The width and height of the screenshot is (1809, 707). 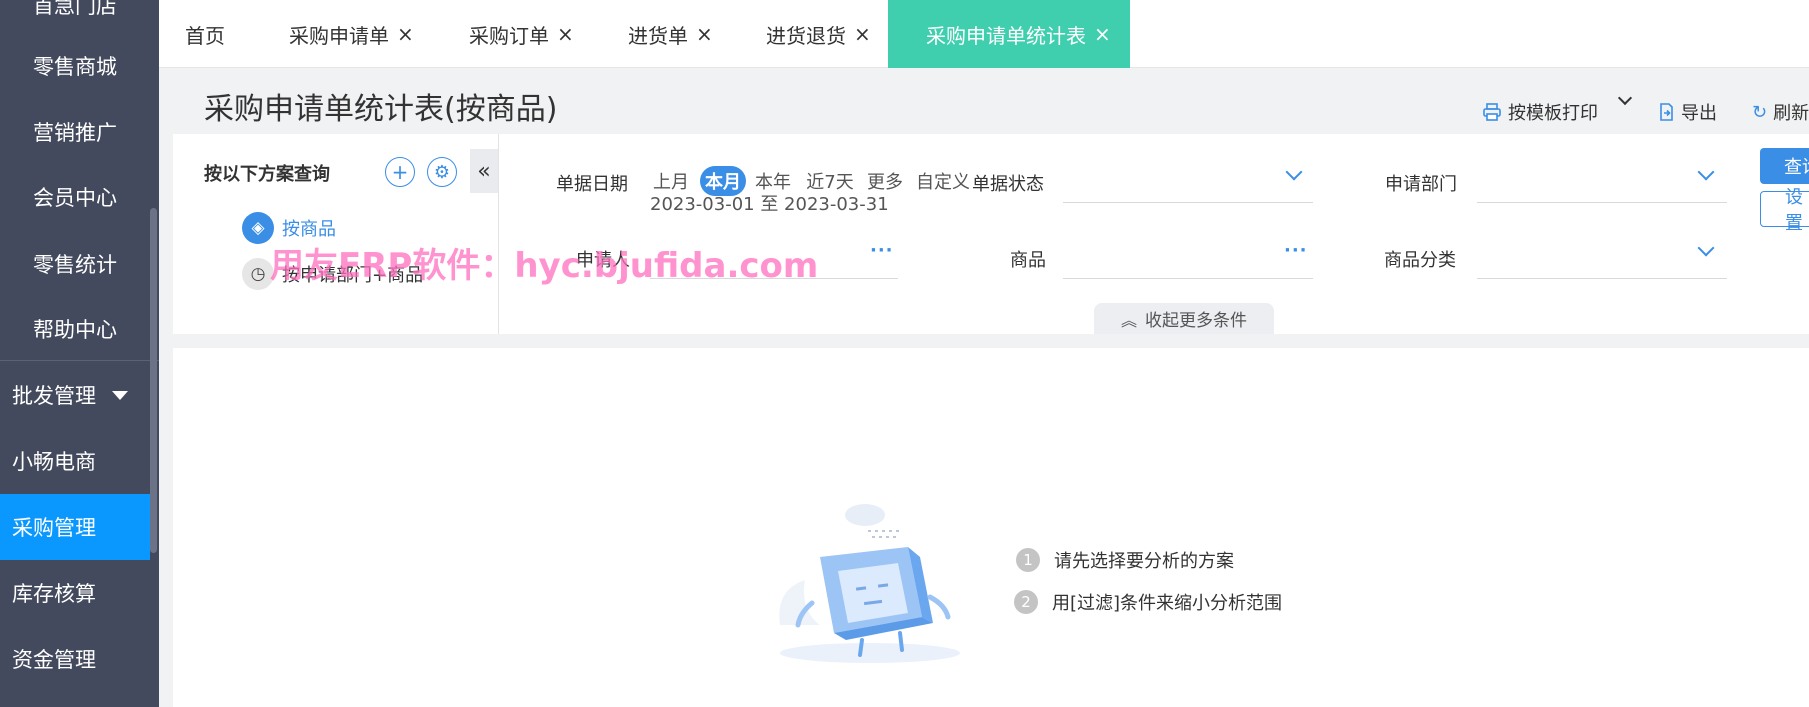 What do you see at coordinates (1420, 260) in the screenshot?
I see `category-label: 商品分类` at bounding box center [1420, 260].